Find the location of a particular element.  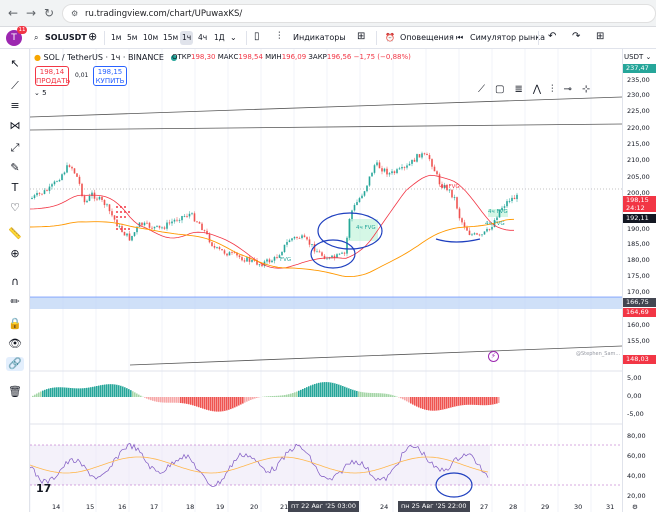

date-label: 24 is located at coordinates (384, 507).